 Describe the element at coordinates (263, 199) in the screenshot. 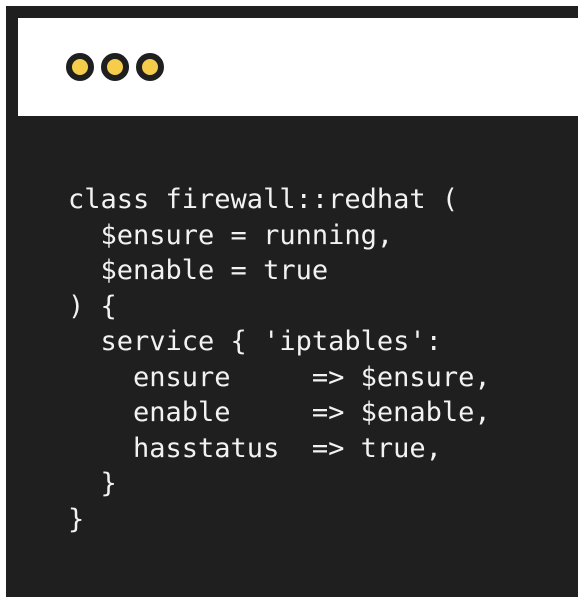

I see `code-line: class firewall::redhat (` at that location.